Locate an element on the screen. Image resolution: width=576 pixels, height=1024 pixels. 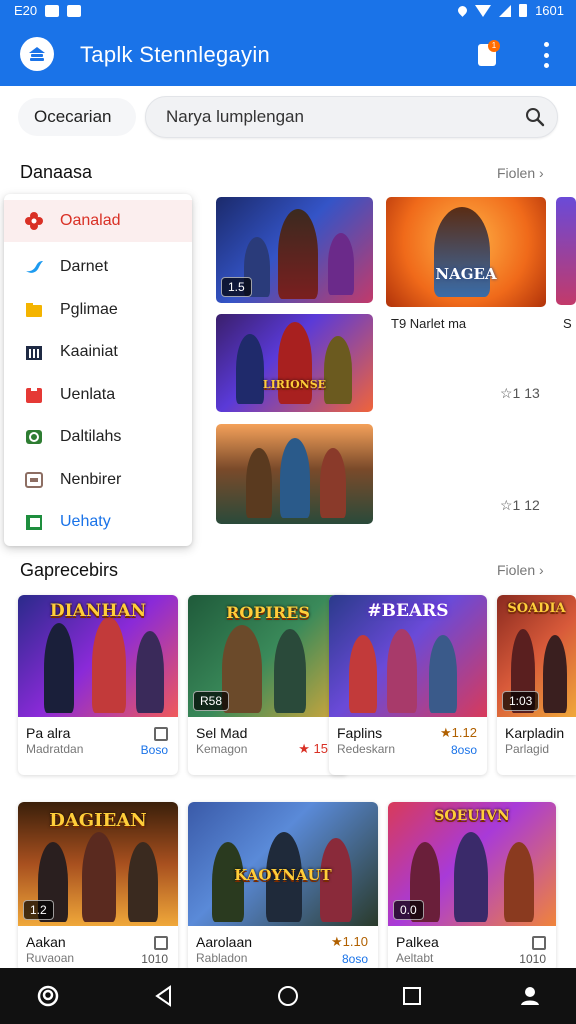
battery-icon is located at coordinates (523, 10).